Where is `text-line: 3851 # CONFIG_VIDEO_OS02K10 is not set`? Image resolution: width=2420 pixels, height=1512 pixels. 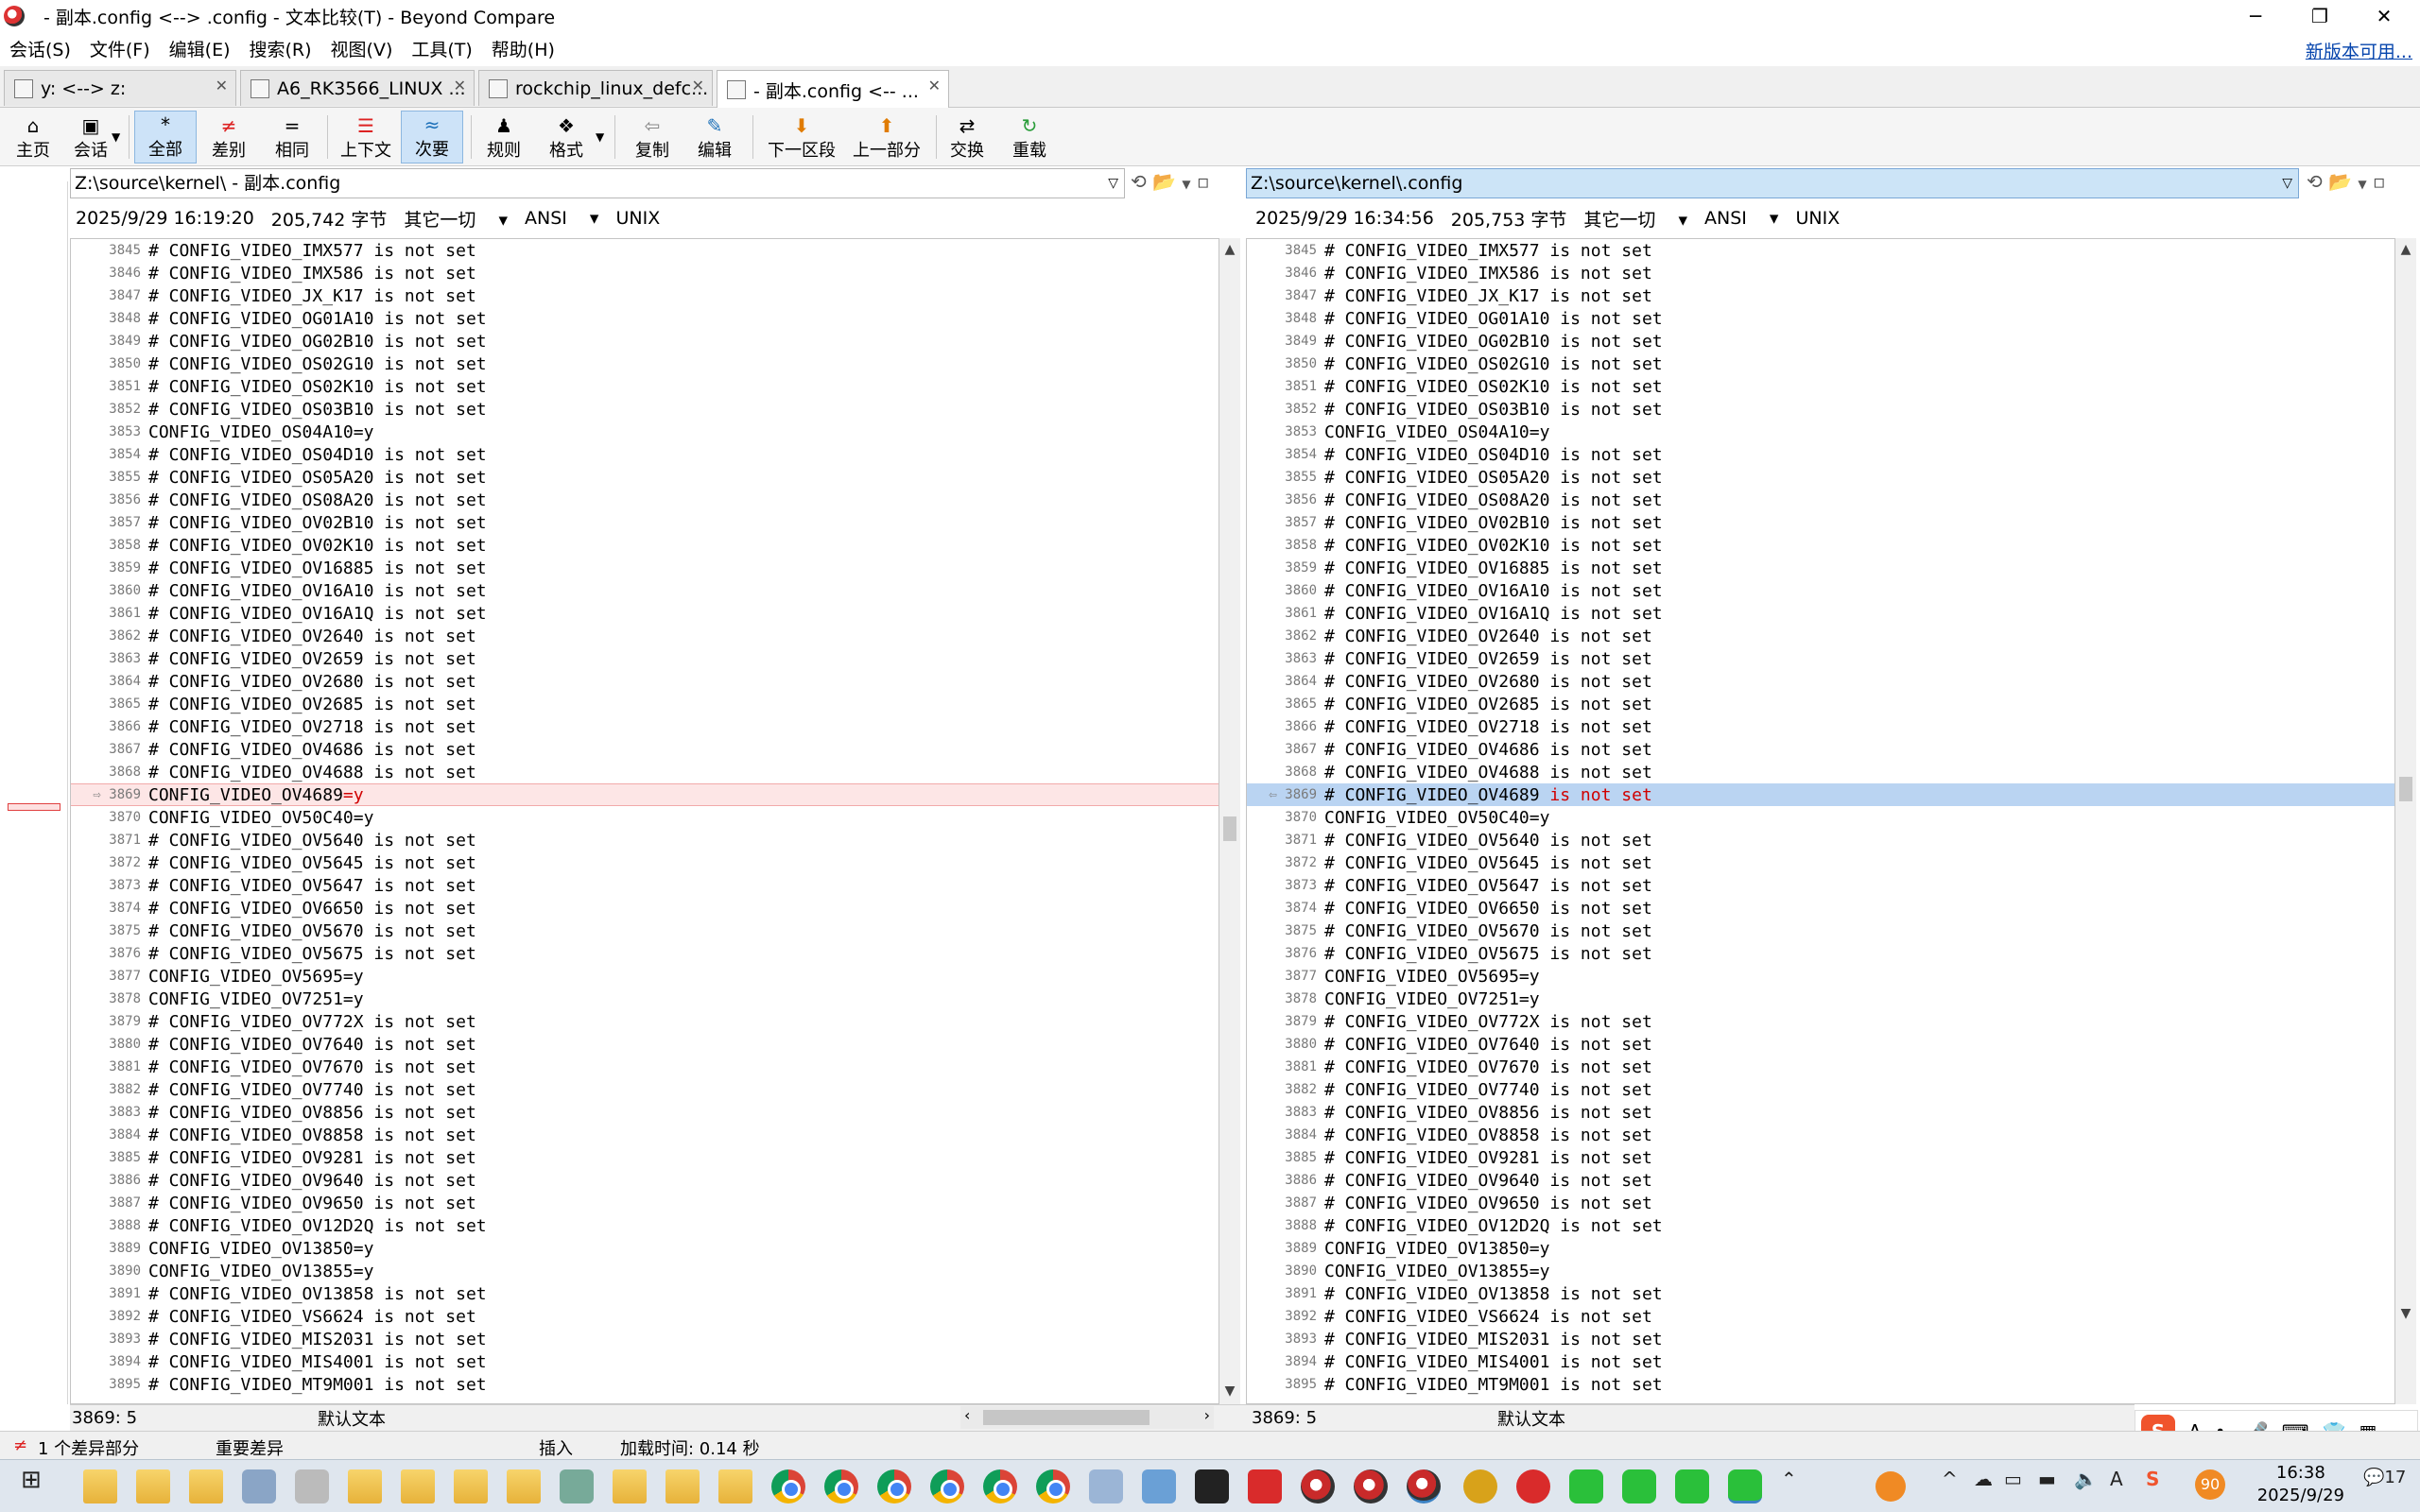
text-line: 3851 # CONFIG_VIDEO_OS02K10 is not set is located at coordinates (645, 386).